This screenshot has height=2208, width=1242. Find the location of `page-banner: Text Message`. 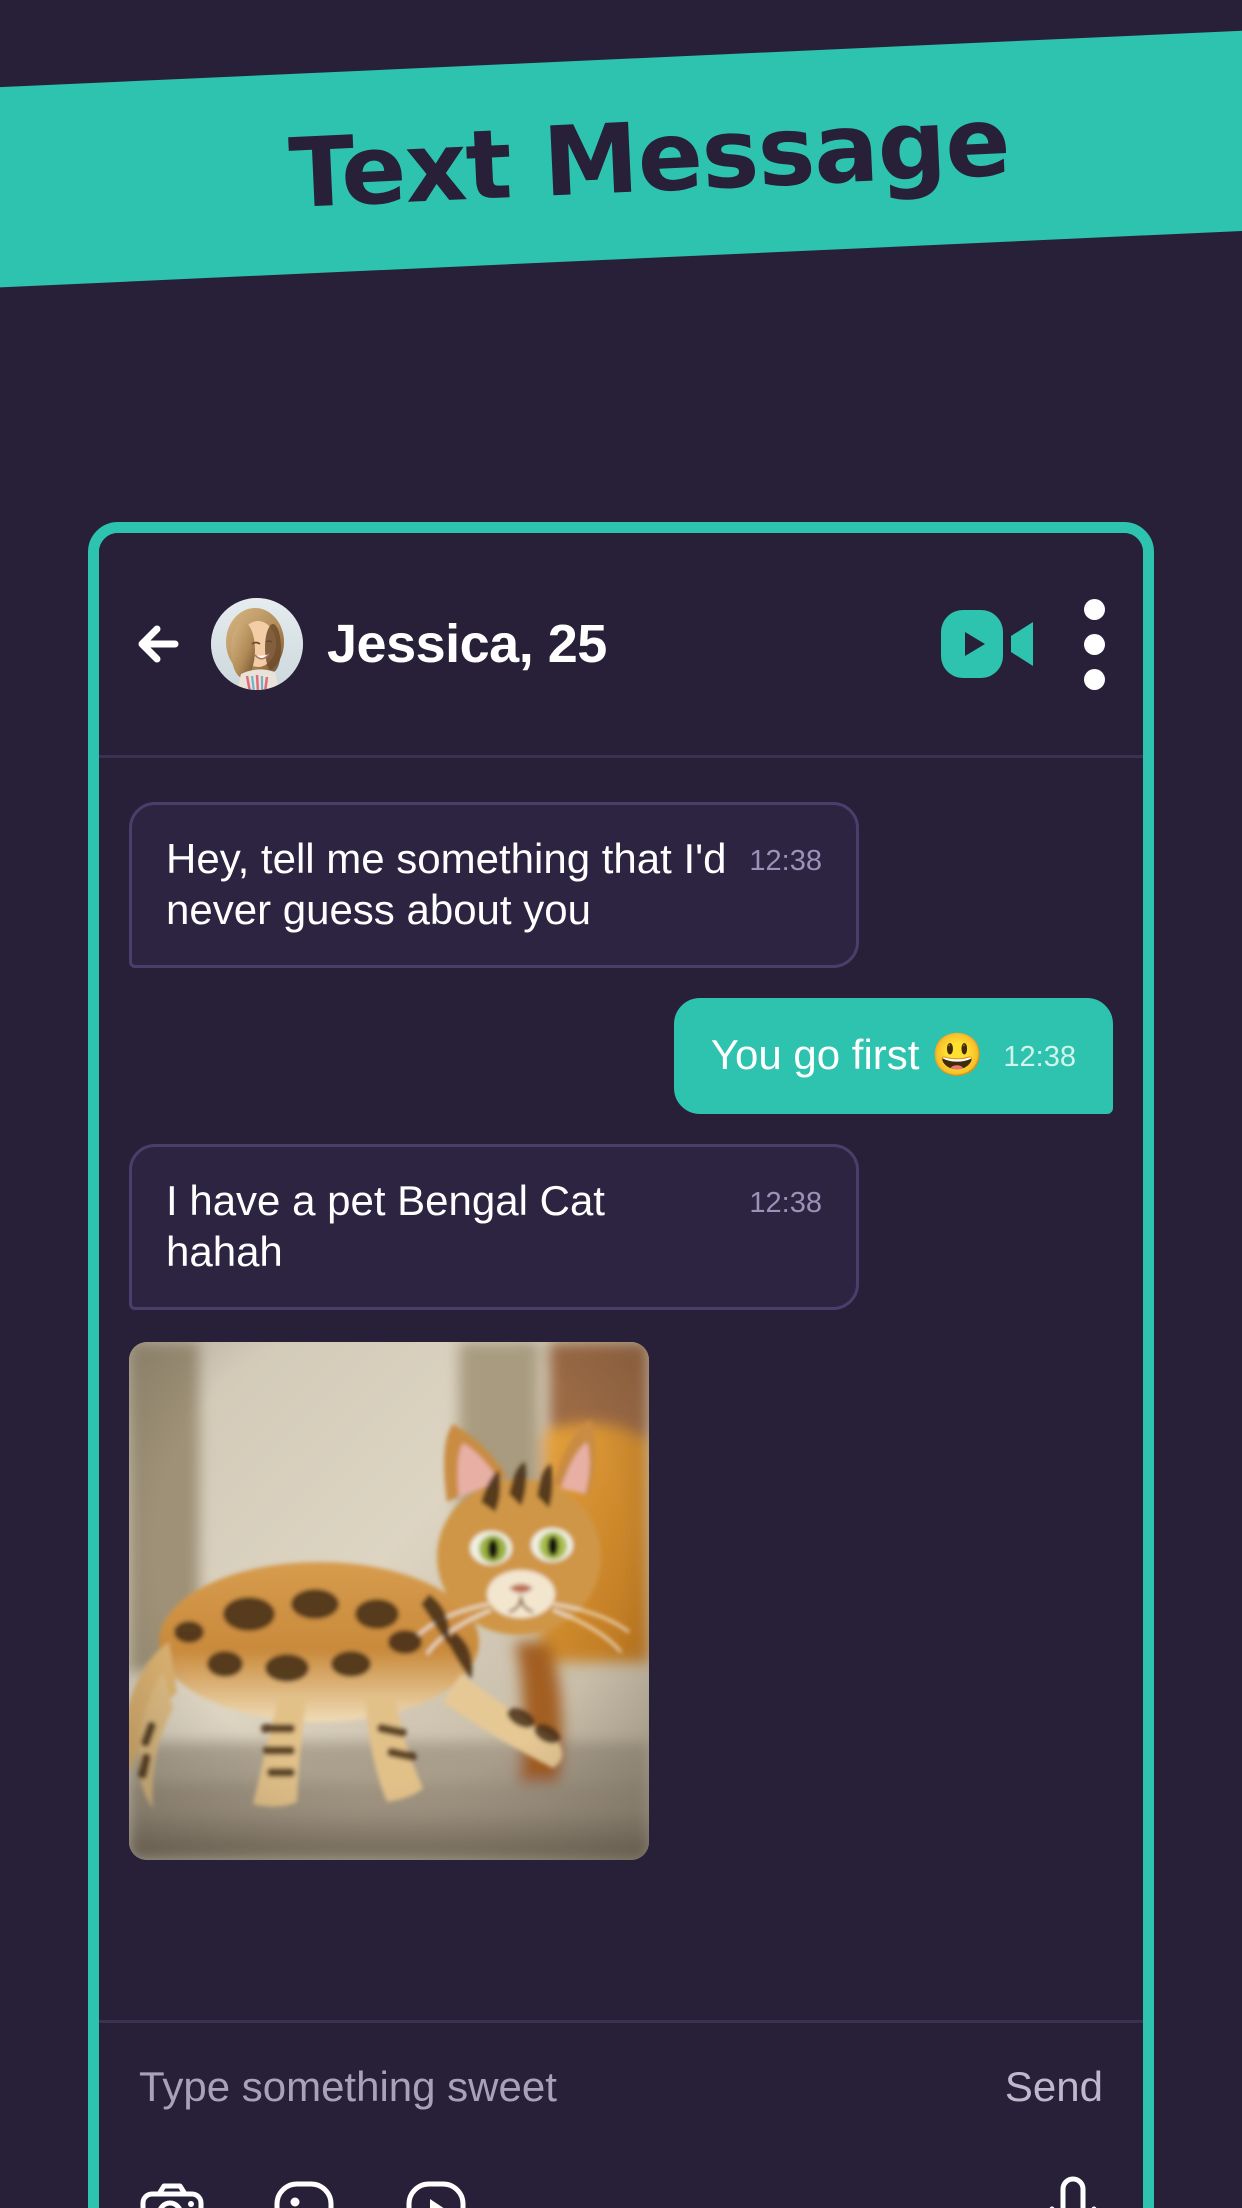

page-banner: Text Message is located at coordinates (621, 158).